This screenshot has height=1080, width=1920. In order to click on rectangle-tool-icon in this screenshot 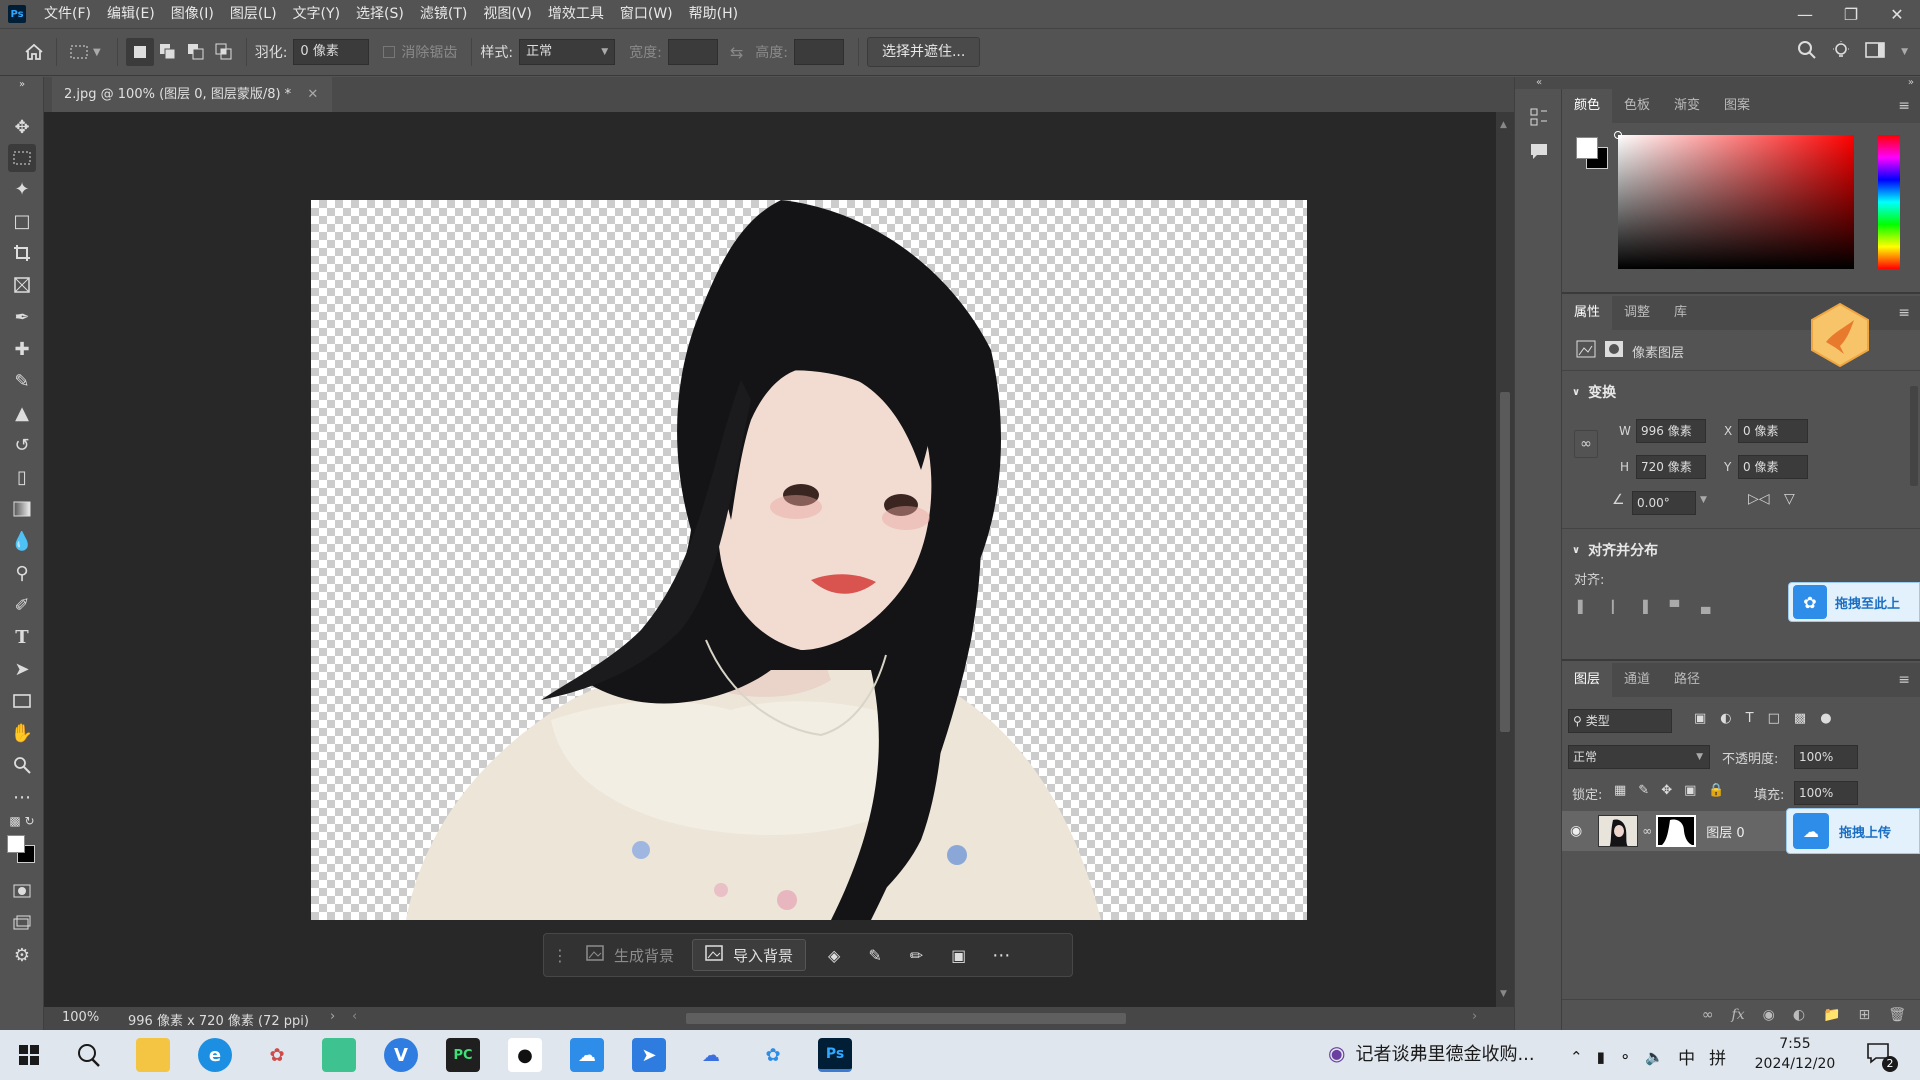, I will do `click(22, 701)`.